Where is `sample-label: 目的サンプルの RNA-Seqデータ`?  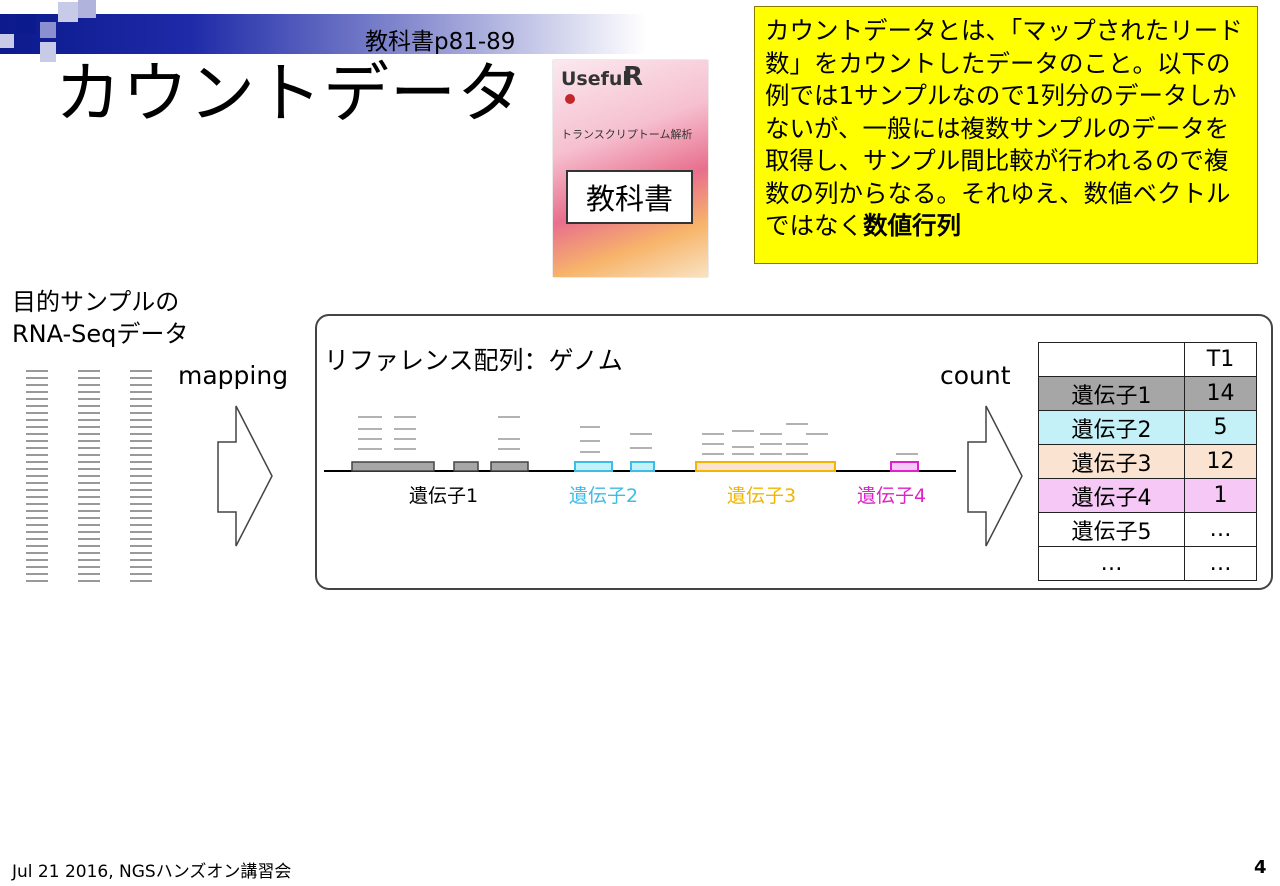
sample-label: 目的サンプルの RNA-Seqデータ is located at coordinates (100, 318).